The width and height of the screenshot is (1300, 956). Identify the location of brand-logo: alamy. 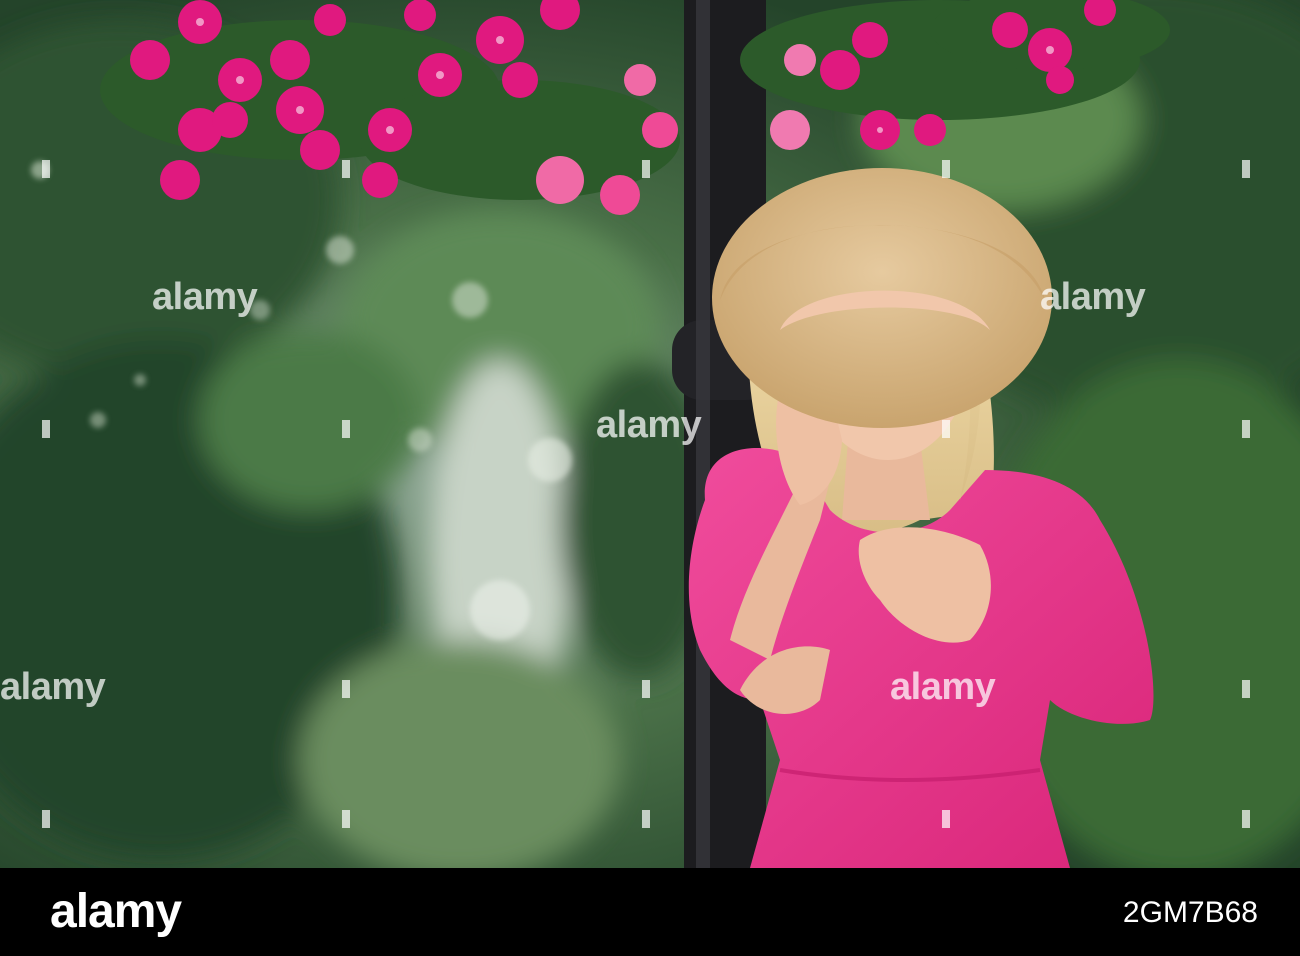
(116, 912).